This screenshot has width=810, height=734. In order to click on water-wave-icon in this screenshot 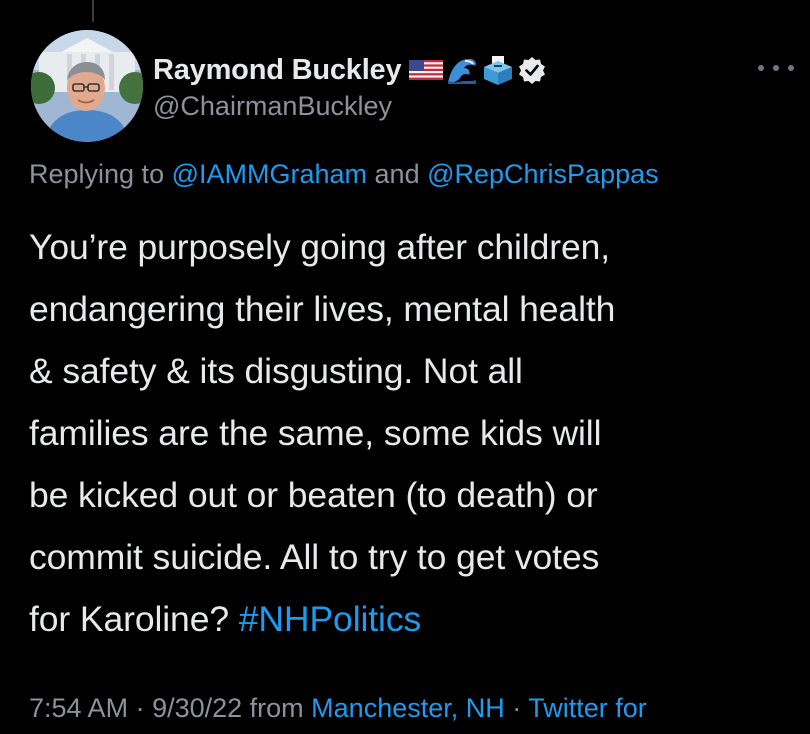, I will do `click(462, 70)`.